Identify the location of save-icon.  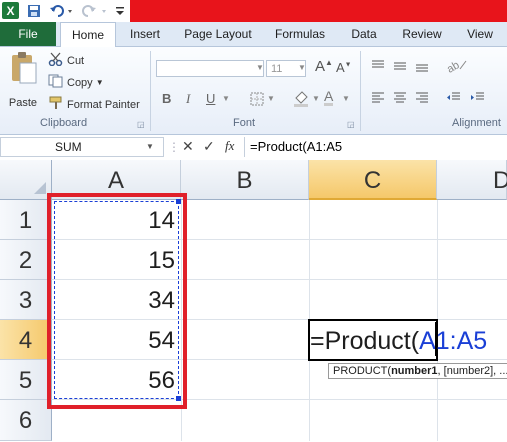
(34, 11).